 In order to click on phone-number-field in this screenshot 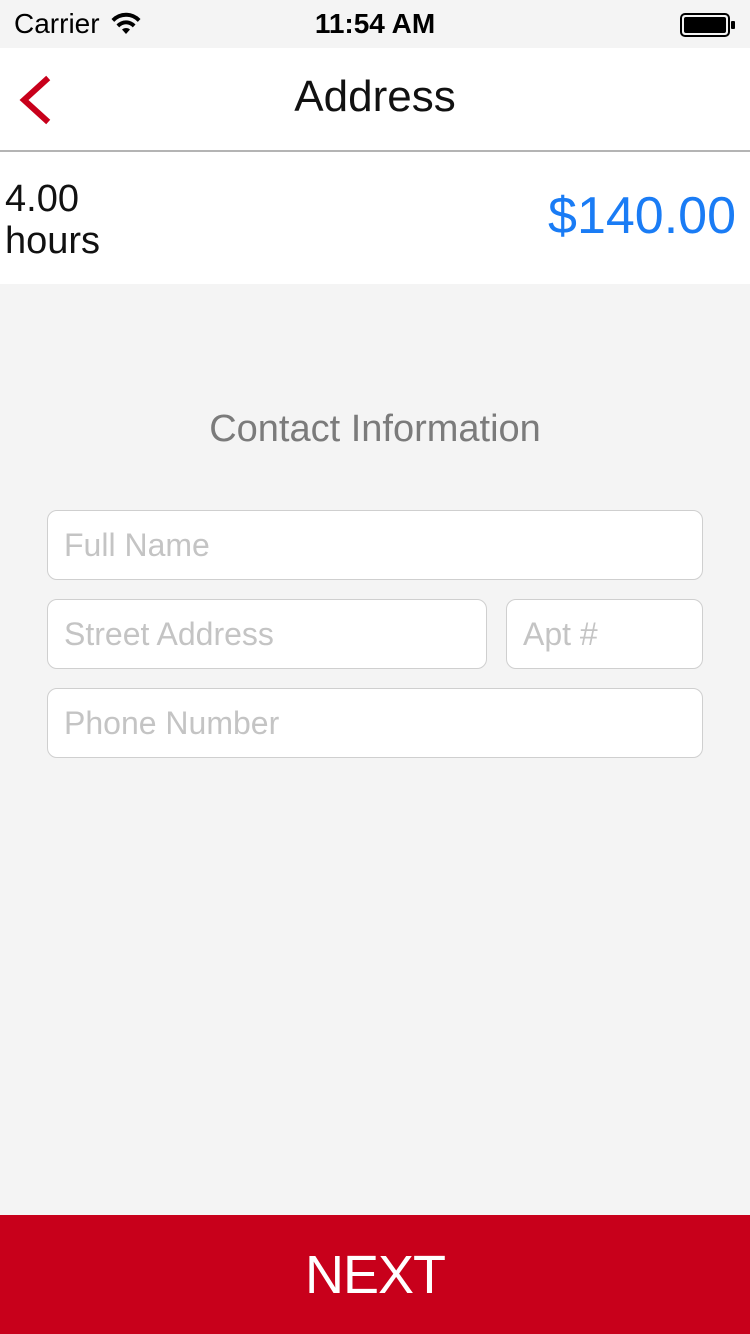, I will do `click(375, 723)`.